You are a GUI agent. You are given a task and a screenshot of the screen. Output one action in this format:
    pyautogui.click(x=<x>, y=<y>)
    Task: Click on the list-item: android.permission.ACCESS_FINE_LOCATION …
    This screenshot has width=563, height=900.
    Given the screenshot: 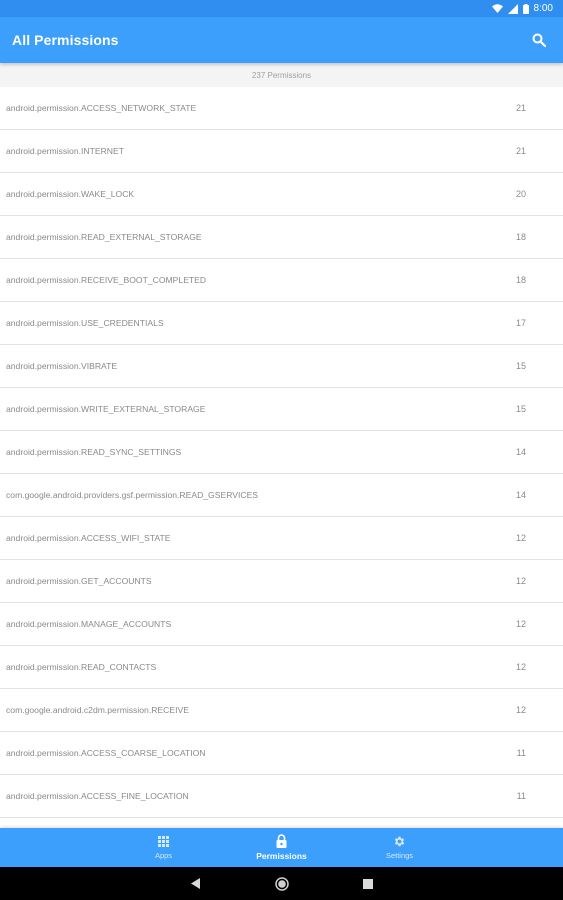 What is the action you would take?
    pyautogui.click(x=281, y=796)
    